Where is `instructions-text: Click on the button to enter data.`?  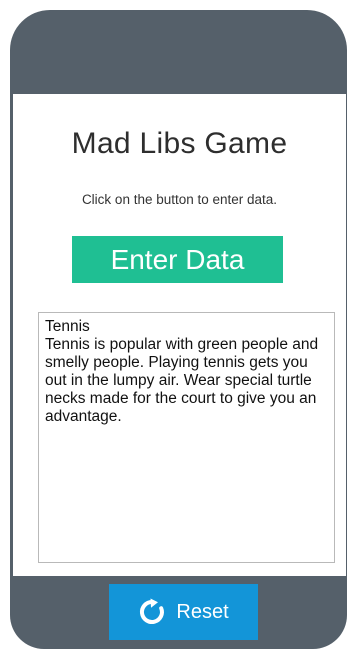
instructions-text: Click on the button to enter data. is located at coordinates (179, 199).